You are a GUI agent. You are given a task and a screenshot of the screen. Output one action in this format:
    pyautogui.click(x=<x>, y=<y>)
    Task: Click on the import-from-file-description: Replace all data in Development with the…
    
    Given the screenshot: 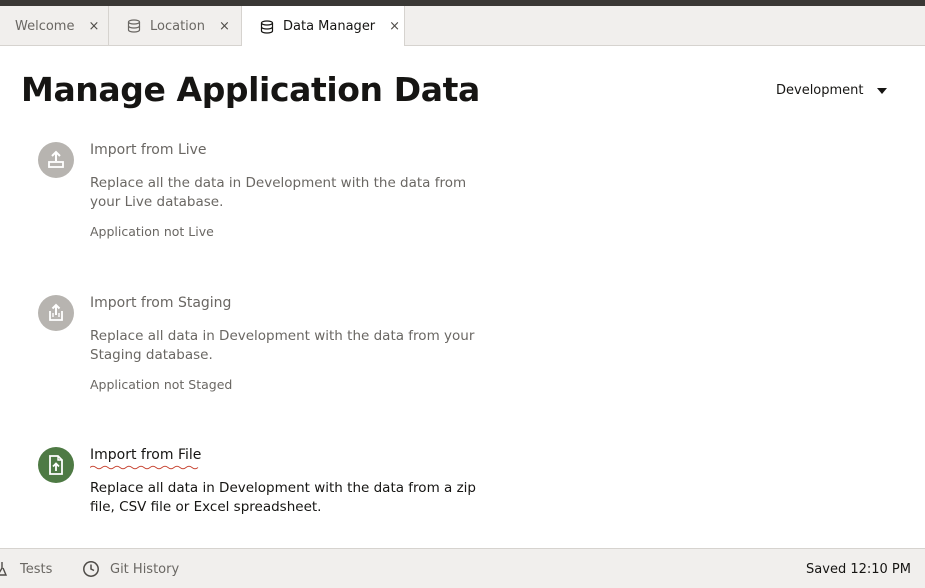 What is the action you would take?
    pyautogui.click(x=283, y=497)
    